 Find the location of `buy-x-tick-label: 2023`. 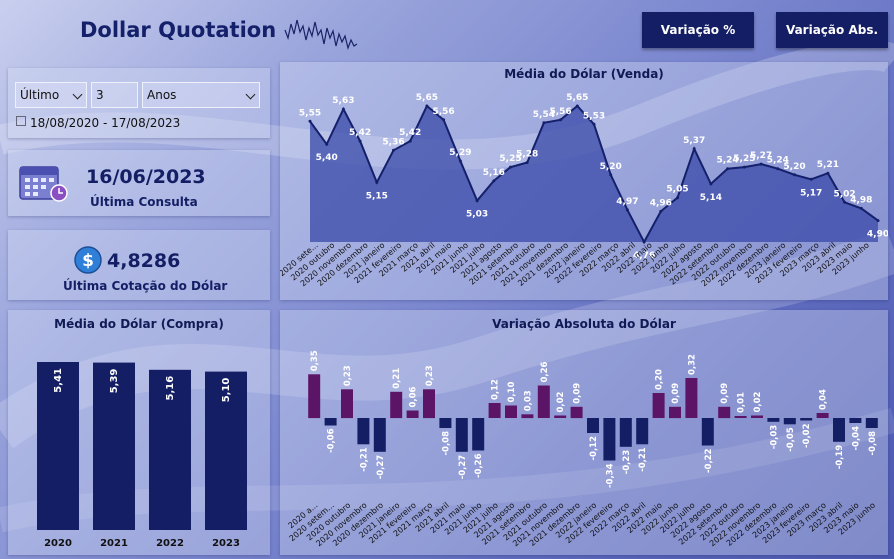

buy-x-tick-label: 2023 is located at coordinates (226, 543).